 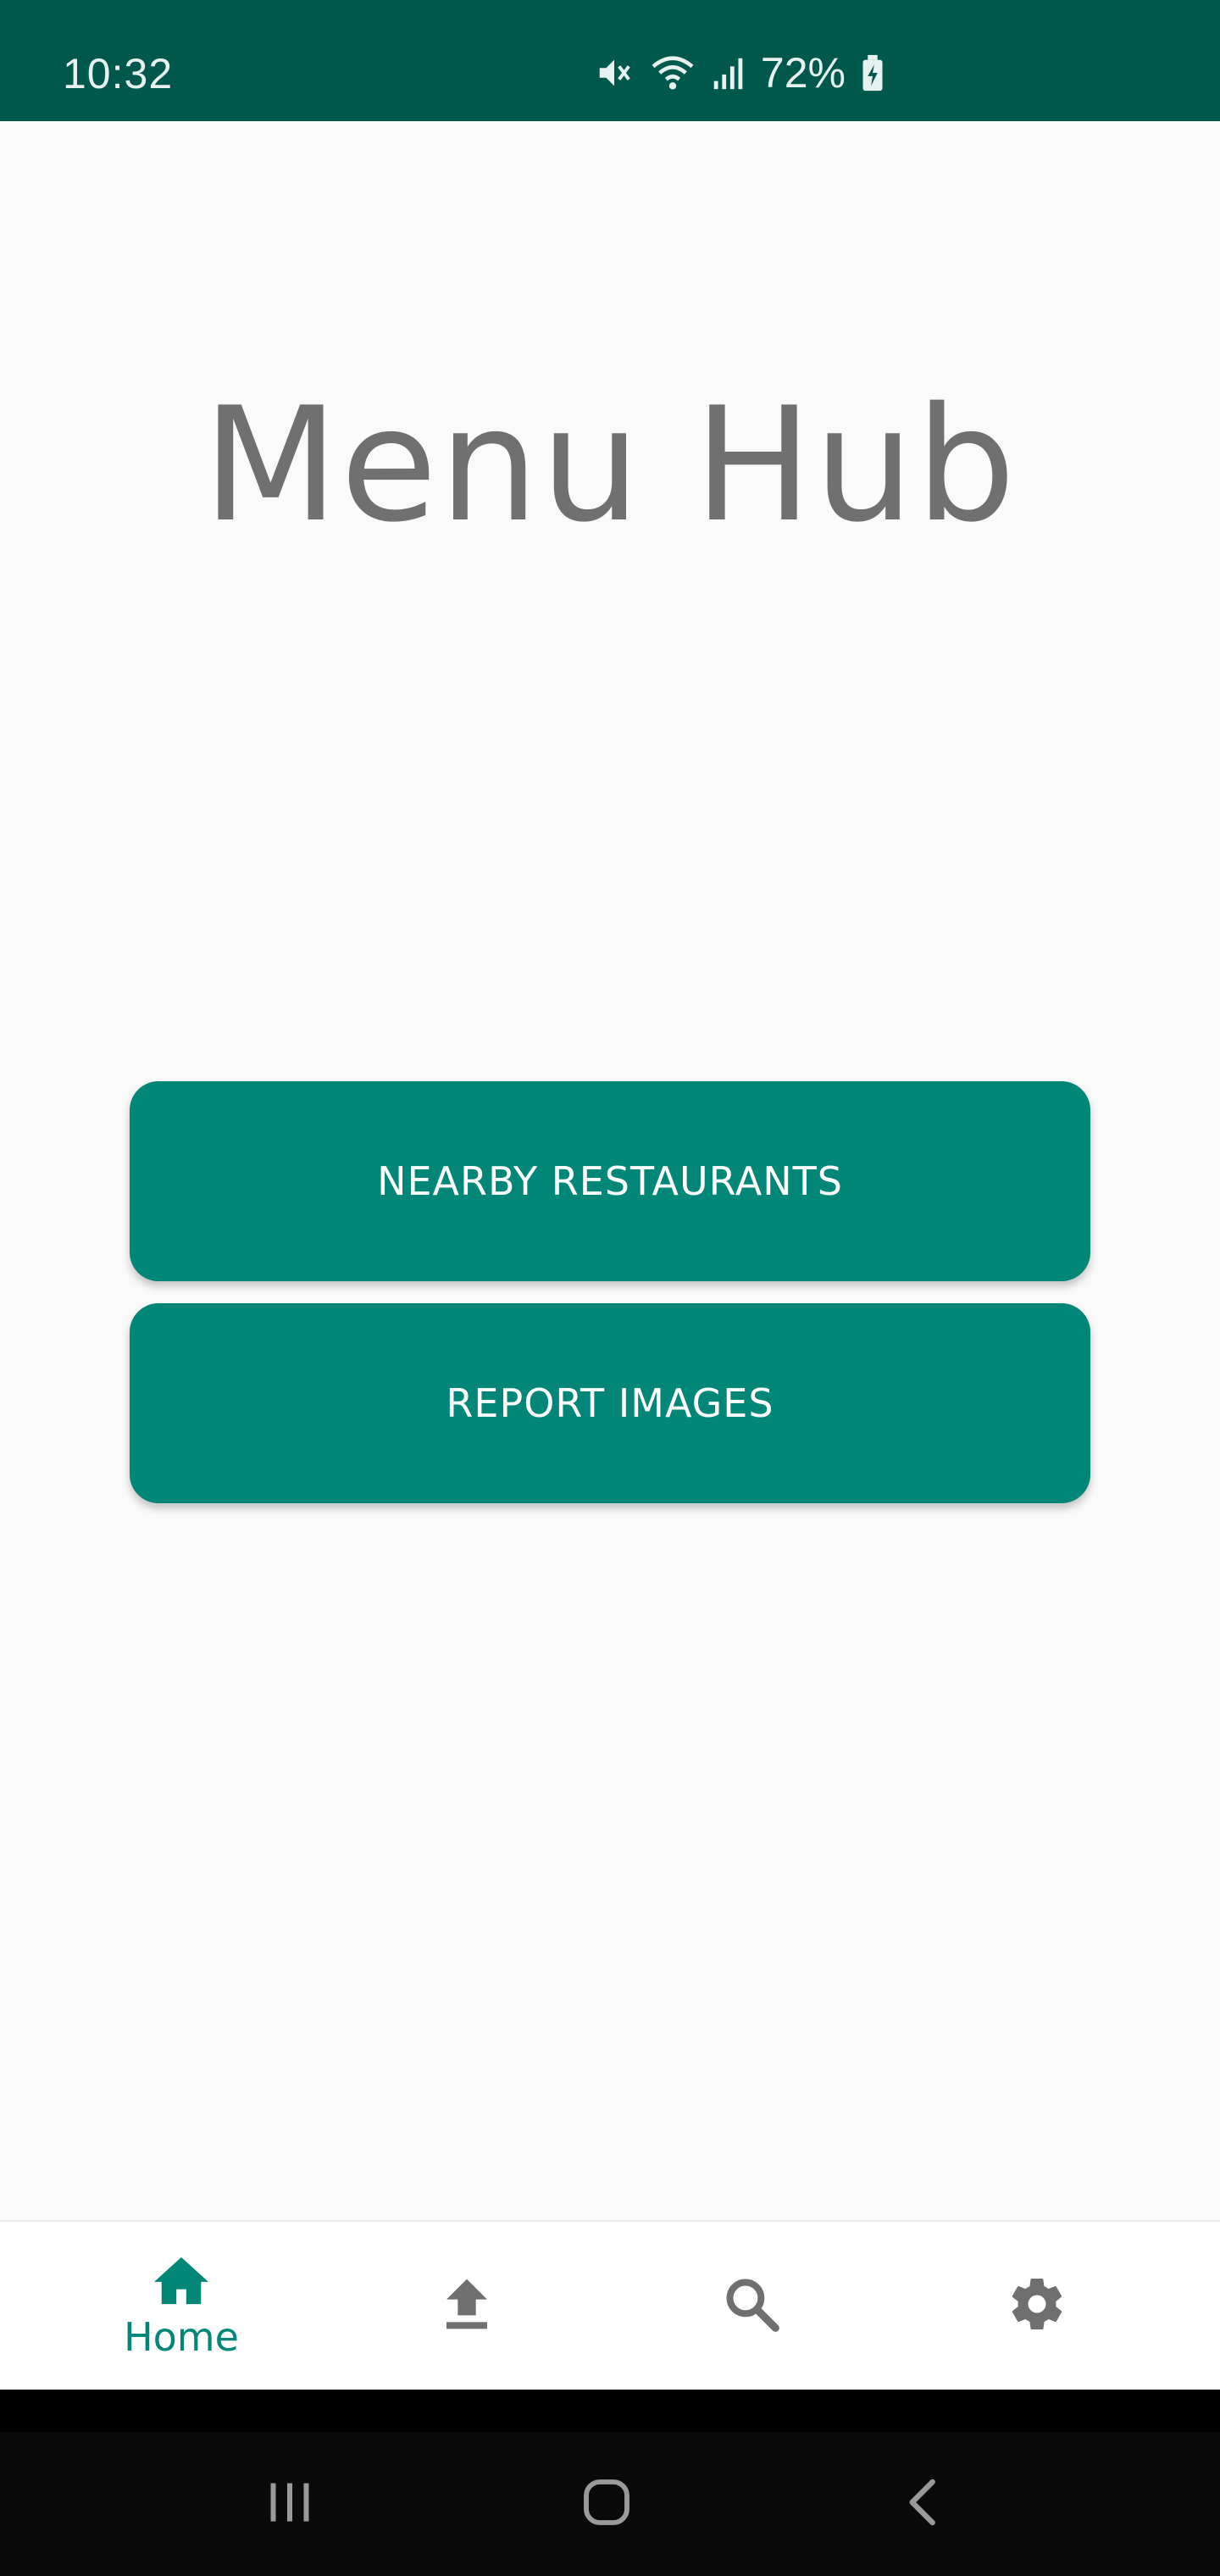 I want to click on nav-label-home: Home, so click(x=181, y=2336).